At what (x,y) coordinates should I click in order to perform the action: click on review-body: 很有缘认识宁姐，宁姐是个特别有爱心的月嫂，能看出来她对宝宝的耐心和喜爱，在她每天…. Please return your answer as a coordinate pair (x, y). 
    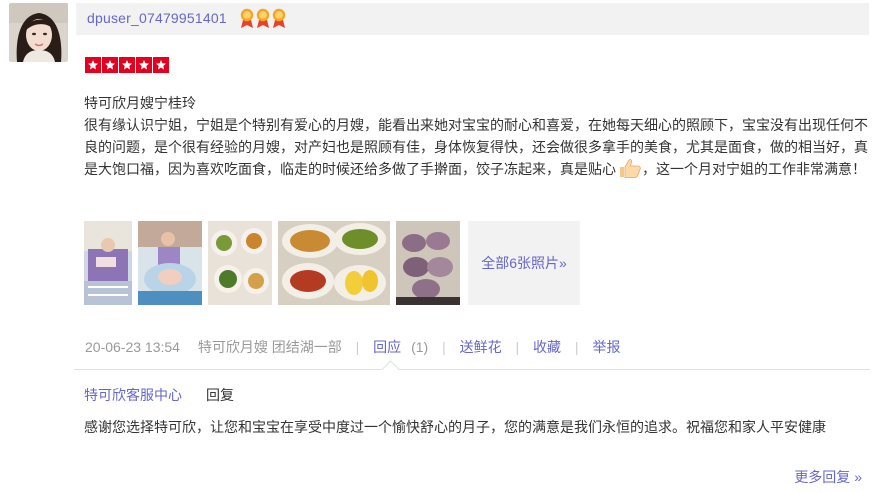
    Looking at the image, I should click on (477, 147).